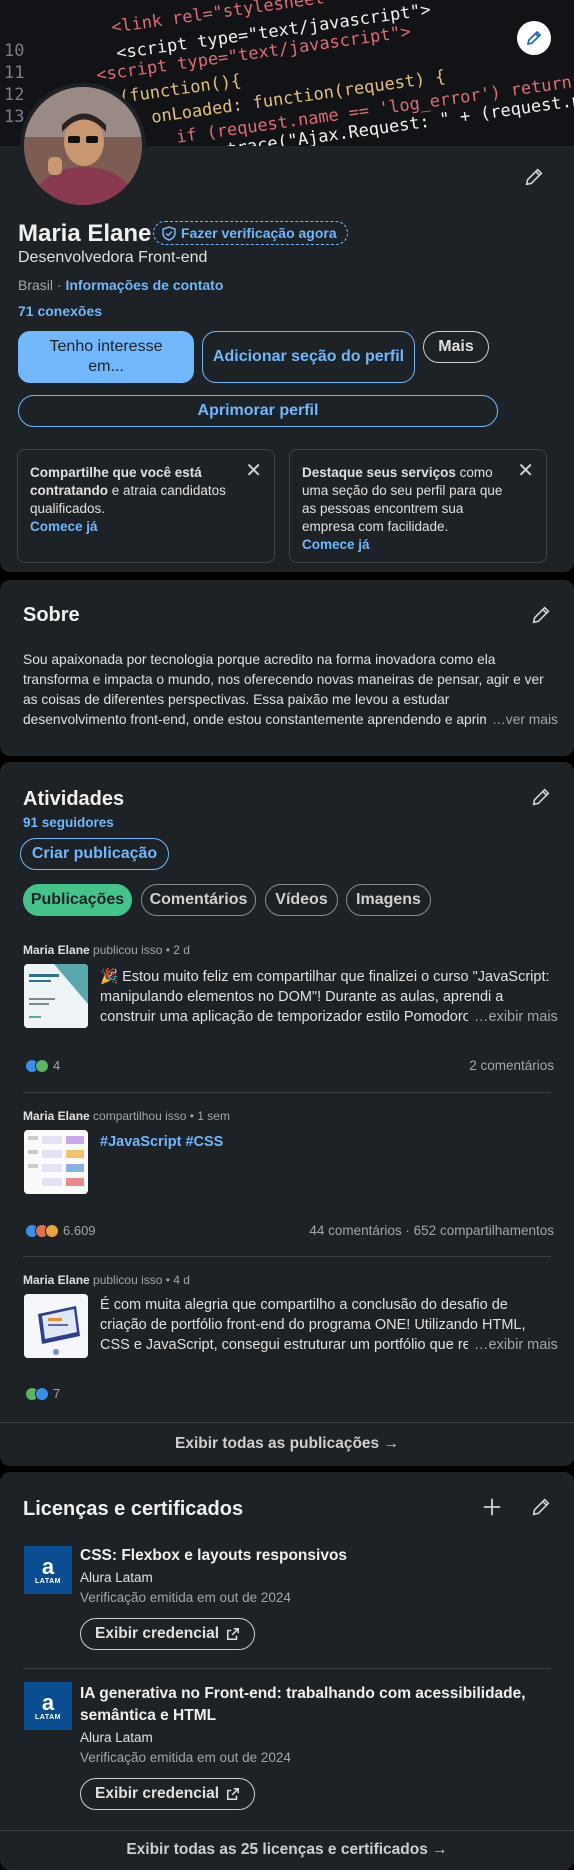  I want to click on more-button: Mais, so click(456, 347).